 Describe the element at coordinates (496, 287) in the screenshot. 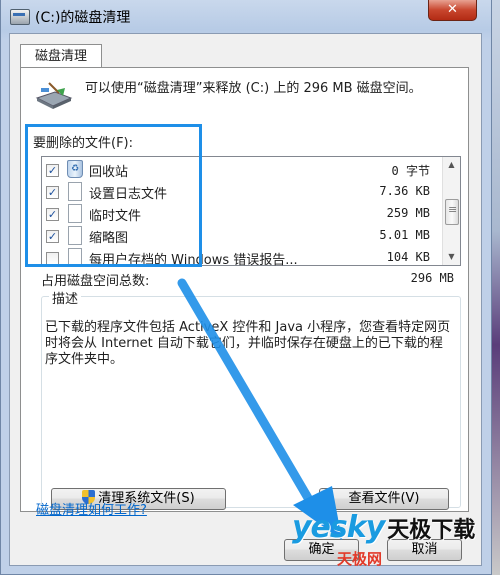

I see `desktop-background` at that location.